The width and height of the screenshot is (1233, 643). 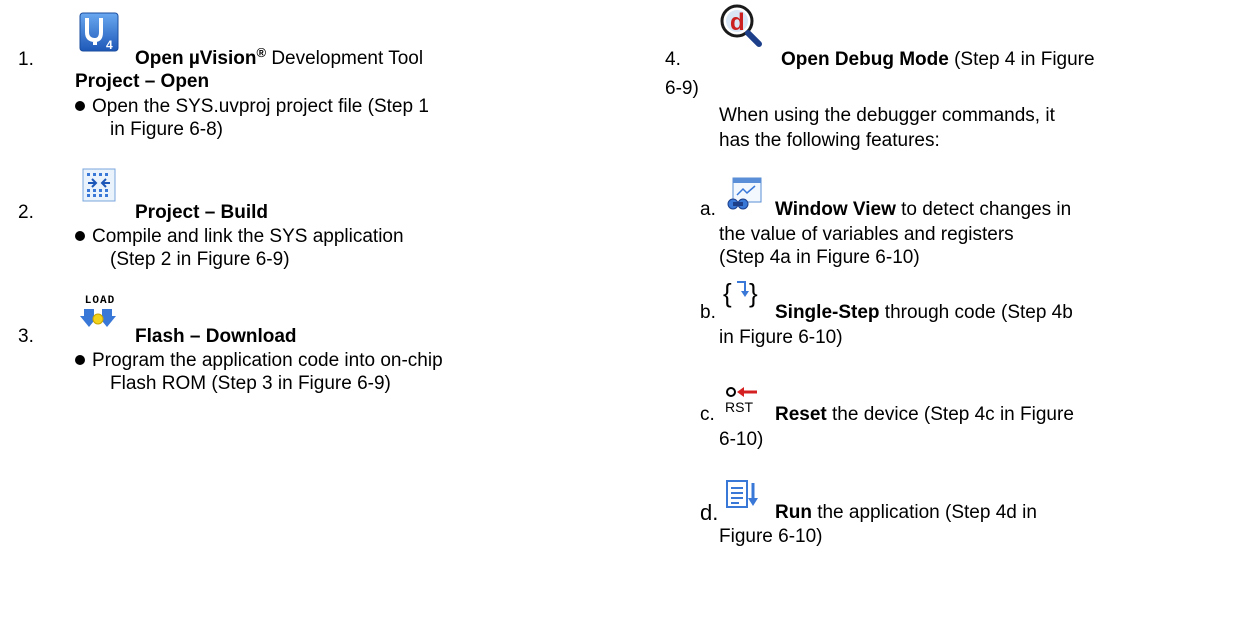 I want to click on step-2-title: Project – Build, so click(x=202, y=212).